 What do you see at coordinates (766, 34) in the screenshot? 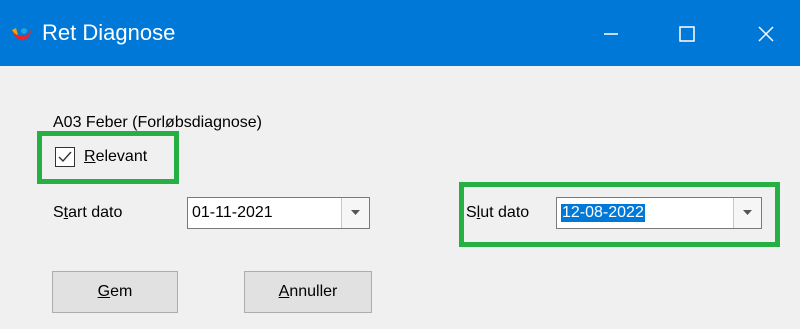
I see `close-icon` at bounding box center [766, 34].